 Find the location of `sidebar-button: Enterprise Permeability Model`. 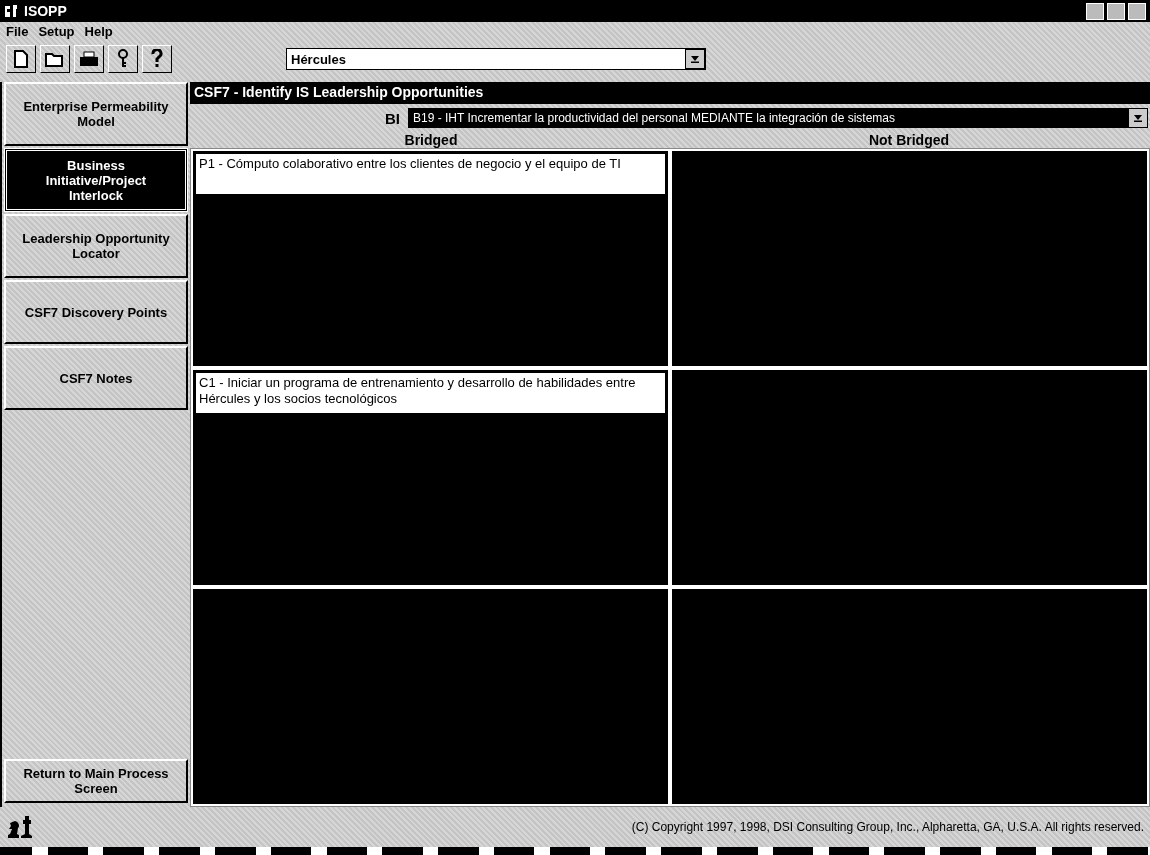

sidebar-button: Enterprise Permeability Model is located at coordinates (96, 114).